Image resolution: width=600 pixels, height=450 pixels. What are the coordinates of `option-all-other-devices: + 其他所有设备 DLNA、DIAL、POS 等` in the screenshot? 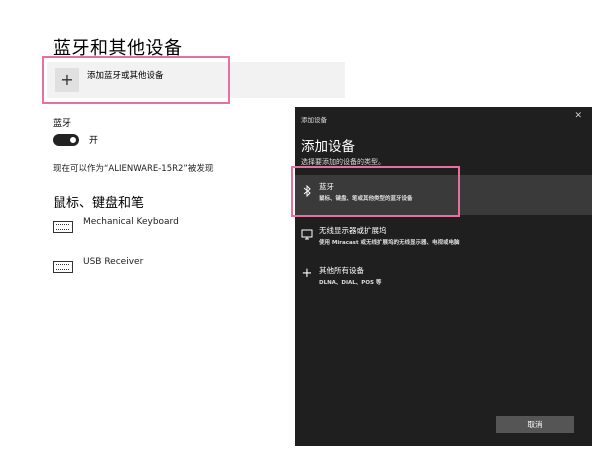 It's located at (443, 279).